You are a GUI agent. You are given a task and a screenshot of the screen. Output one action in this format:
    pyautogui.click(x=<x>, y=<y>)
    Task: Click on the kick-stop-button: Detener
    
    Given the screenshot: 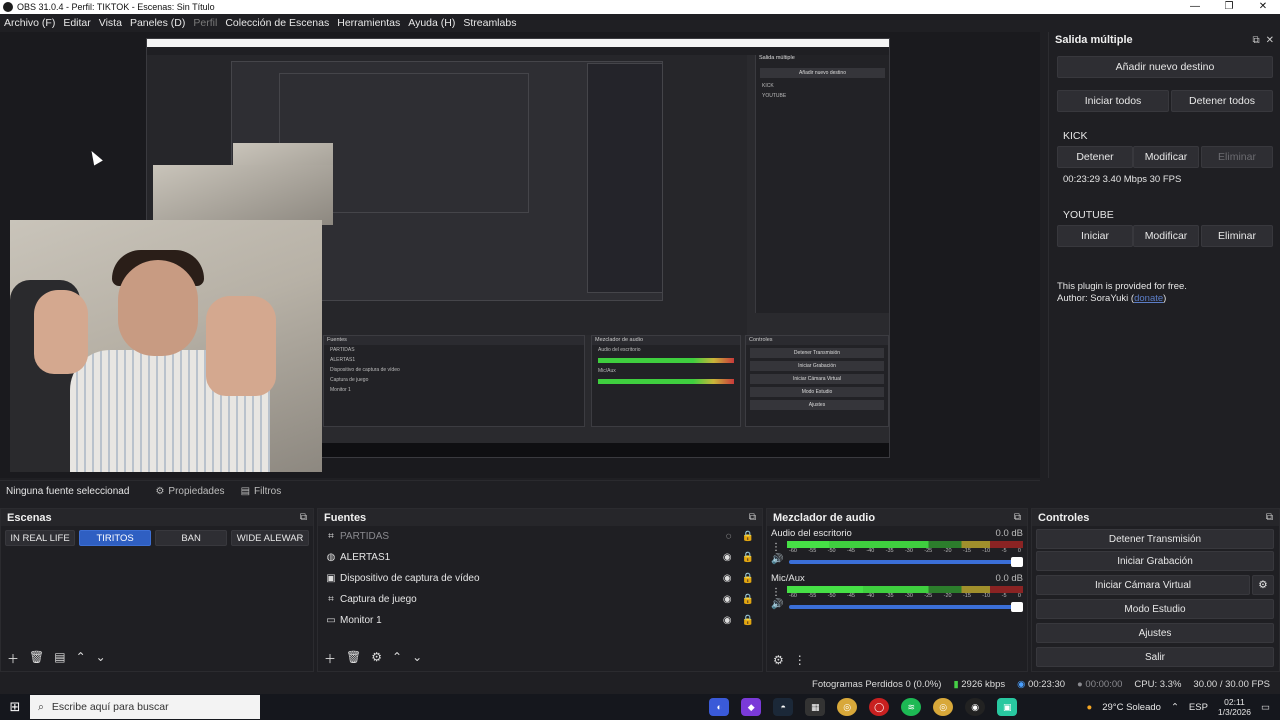 What is the action you would take?
    pyautogui.click(x=1095, y=157)
    